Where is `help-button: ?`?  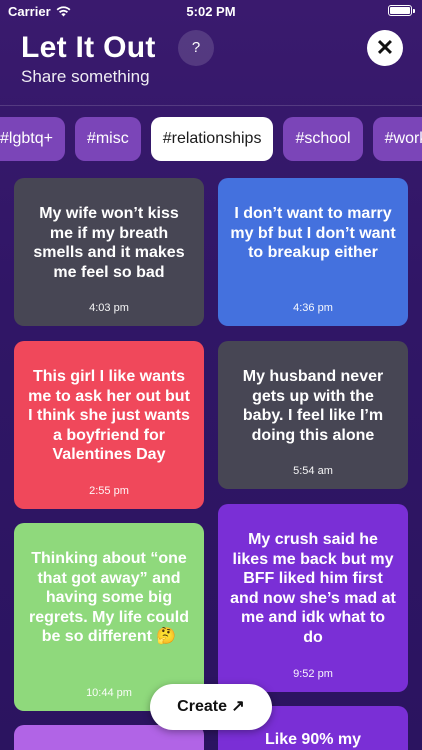 help-button: ? is located at coordinates (196, 48).